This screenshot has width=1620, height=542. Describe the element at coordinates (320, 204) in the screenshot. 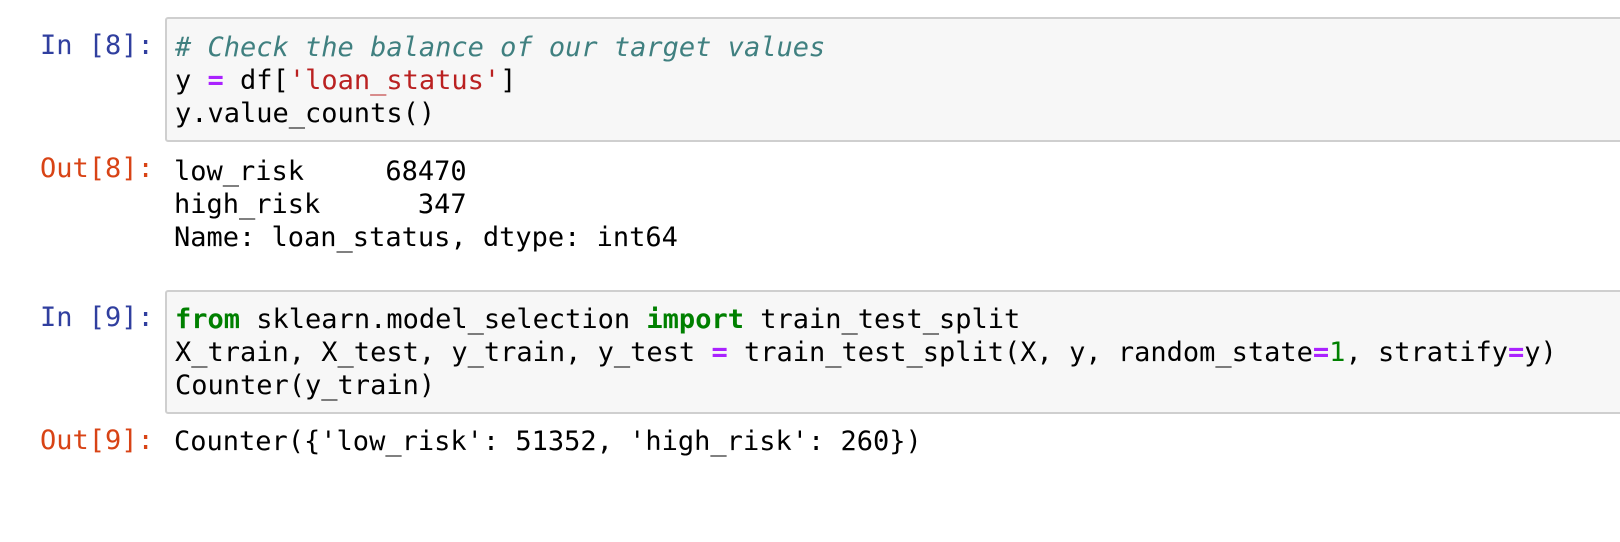

I see `output-line: high_risk 347` at that location.